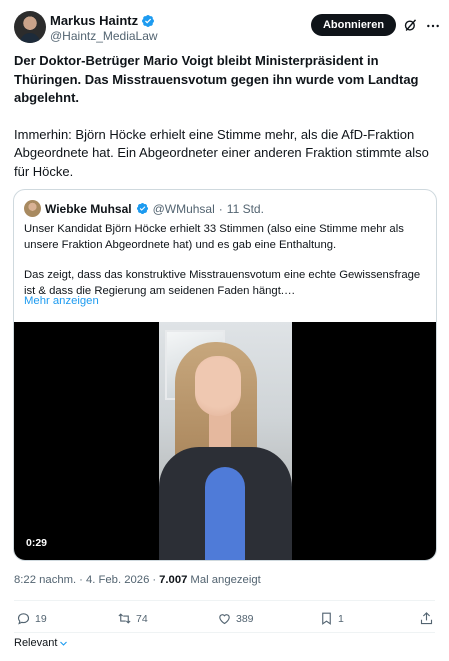 The width and height of the screenshot is (449, 661). Describe the element at coordinates (326, 618) in the screenshot. I see `bookmark-icon` at that location.